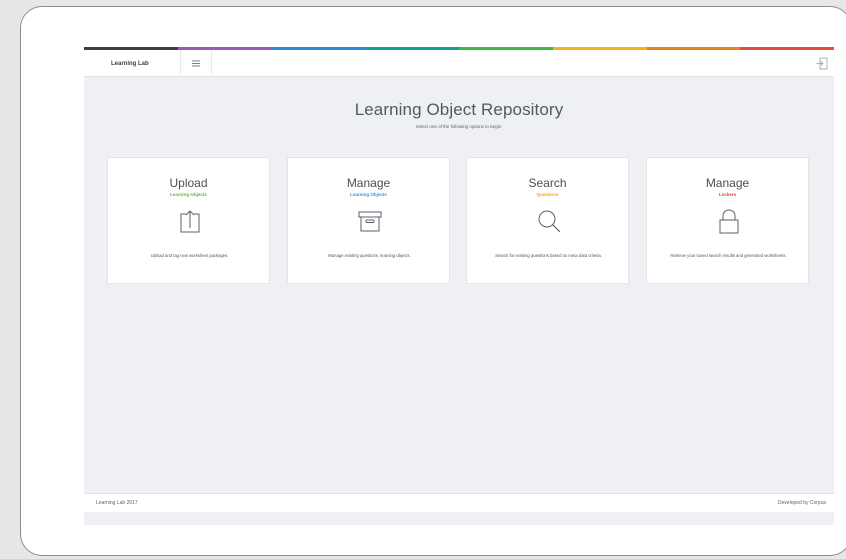 The width and height of the screenshot is (846, 559). Describe the element at coordinates (547, 194) in the screenshot. I see `card-subtitle: Questions` at that location.